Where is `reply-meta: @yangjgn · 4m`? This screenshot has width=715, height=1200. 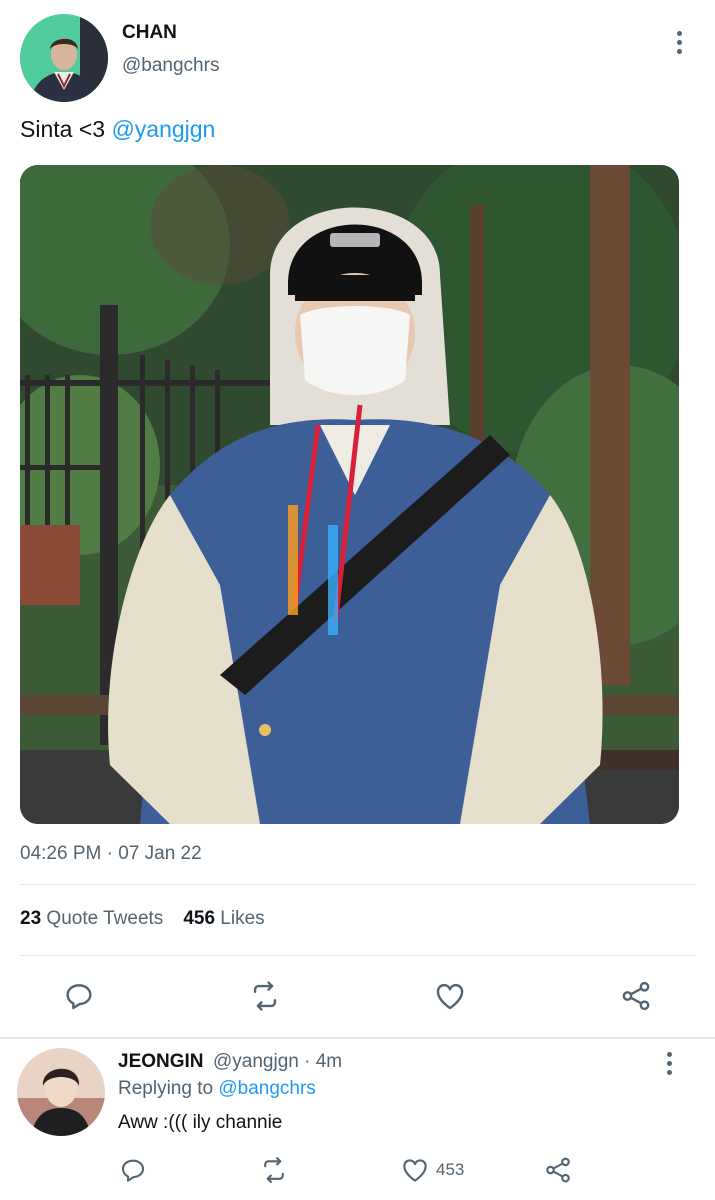
reply-meta: @yangjgn · 4m is located at coordinates (277, 1062).